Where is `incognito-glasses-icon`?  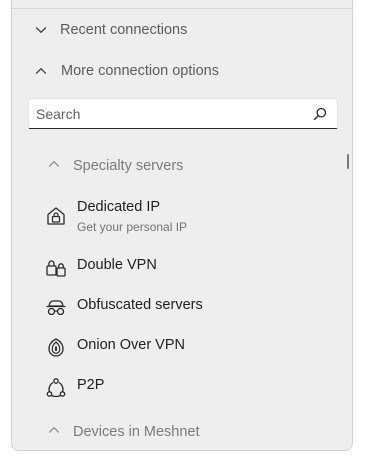 incognito-glasses-icon is located at coordinates (56, 308).